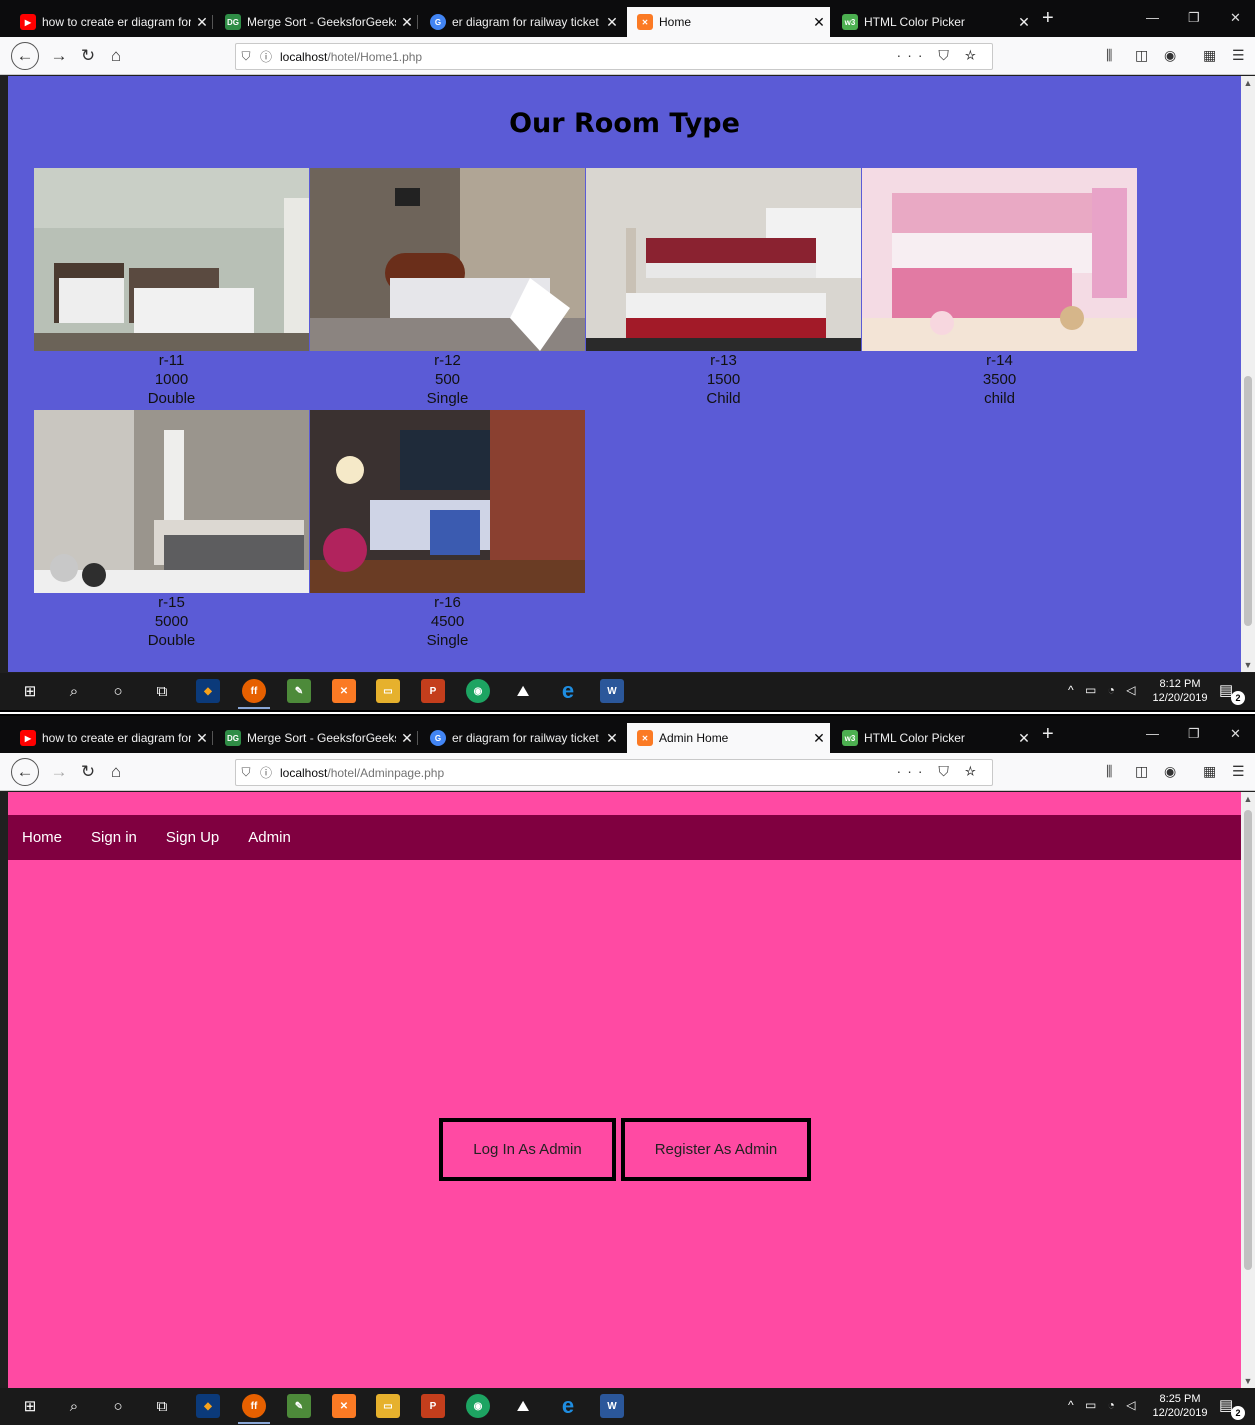 This screenshot has height=1425, width=1255. What do you see at coordinates (614, 56) in the screenshot?
I see `url-bar: ⛉ ⓘ localhost/hotel/Home1.php ··· ⛉ ☆` at bounding box center [614, 56].